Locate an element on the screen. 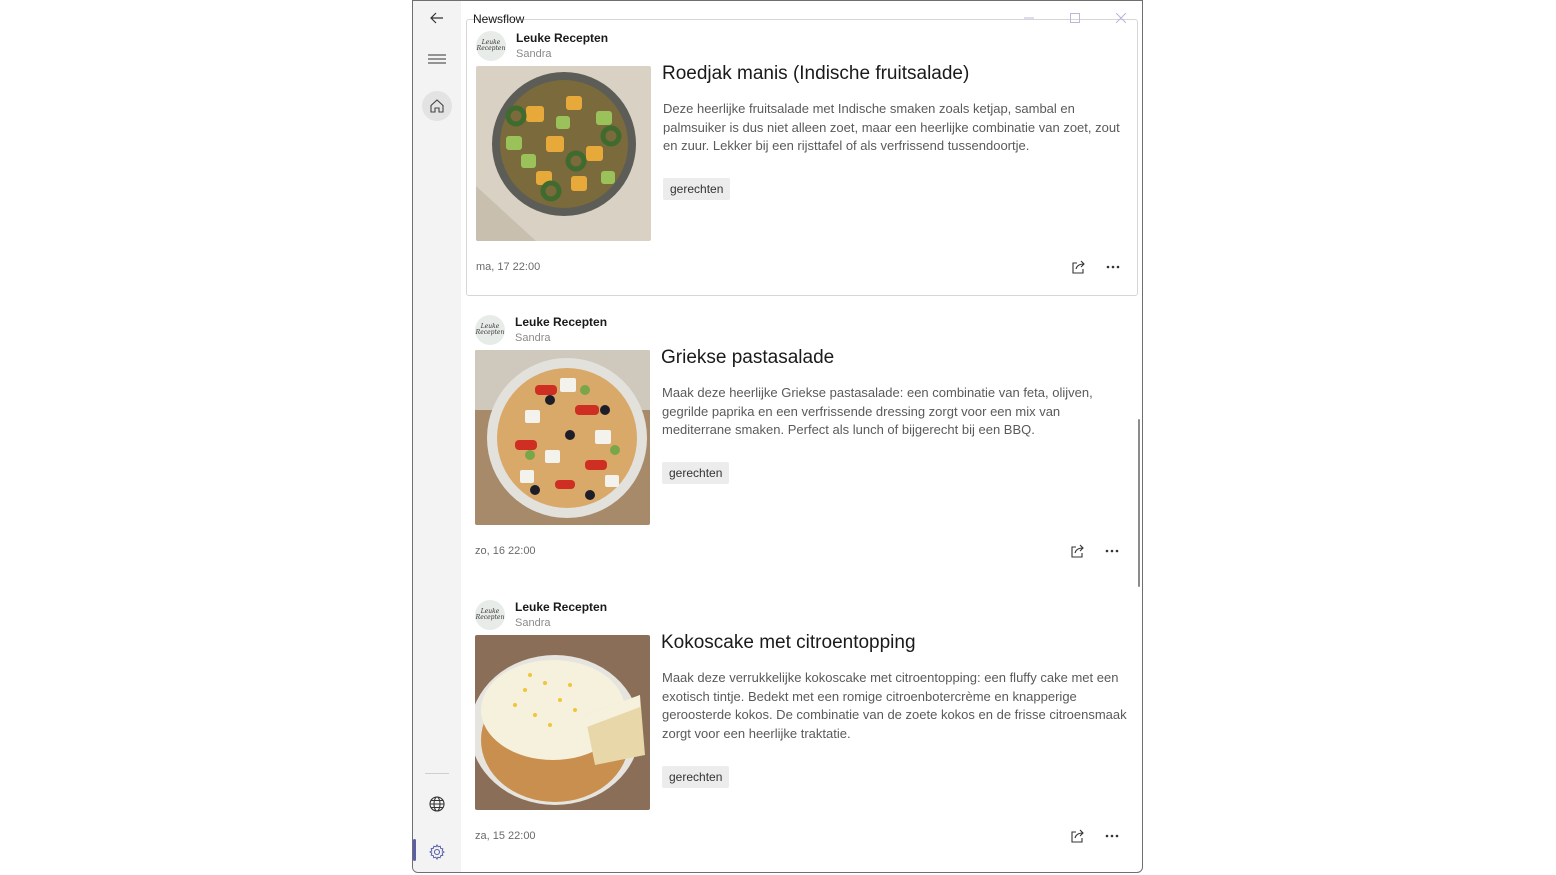 The height and width of the screenshot is (875, 1556). nav-item-home is located at coordinates (437, 106).